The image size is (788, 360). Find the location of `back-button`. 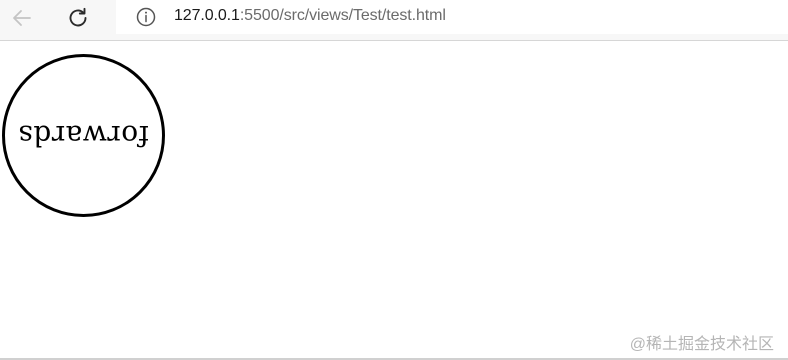

back-button is located at coordinates (22, 20).